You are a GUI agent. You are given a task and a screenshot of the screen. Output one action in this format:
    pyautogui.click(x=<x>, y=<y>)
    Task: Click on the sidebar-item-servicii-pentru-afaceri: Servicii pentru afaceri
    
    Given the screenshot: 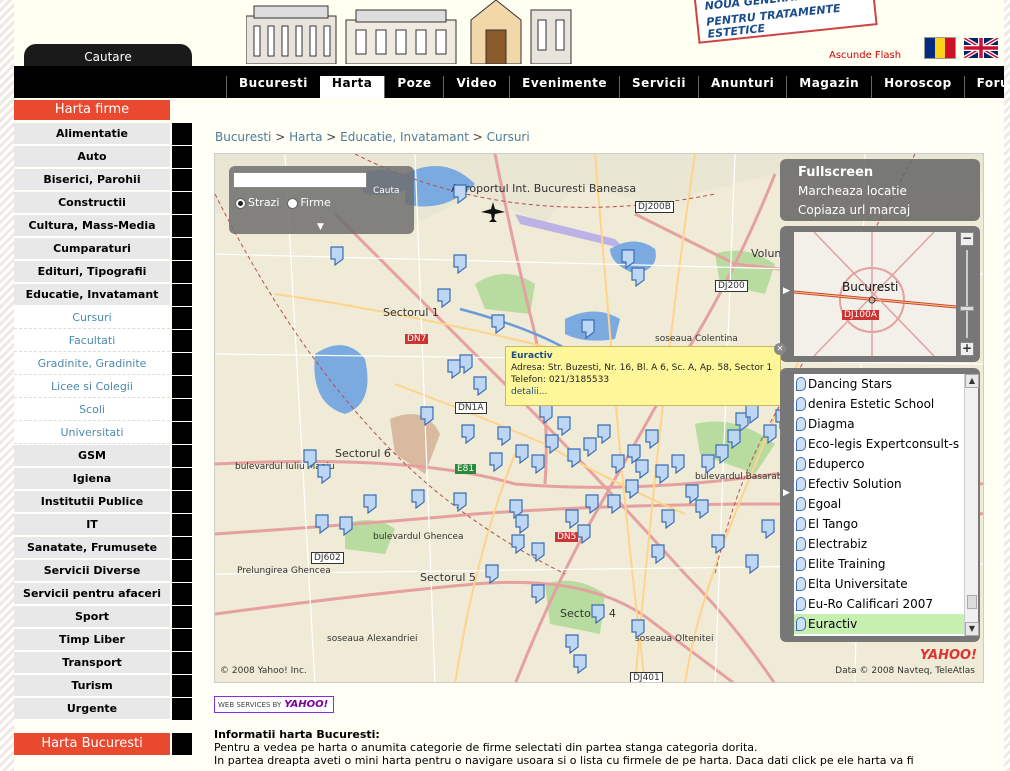 What is the action you would take?
    pyautogui.click(x=92, y=594)
    